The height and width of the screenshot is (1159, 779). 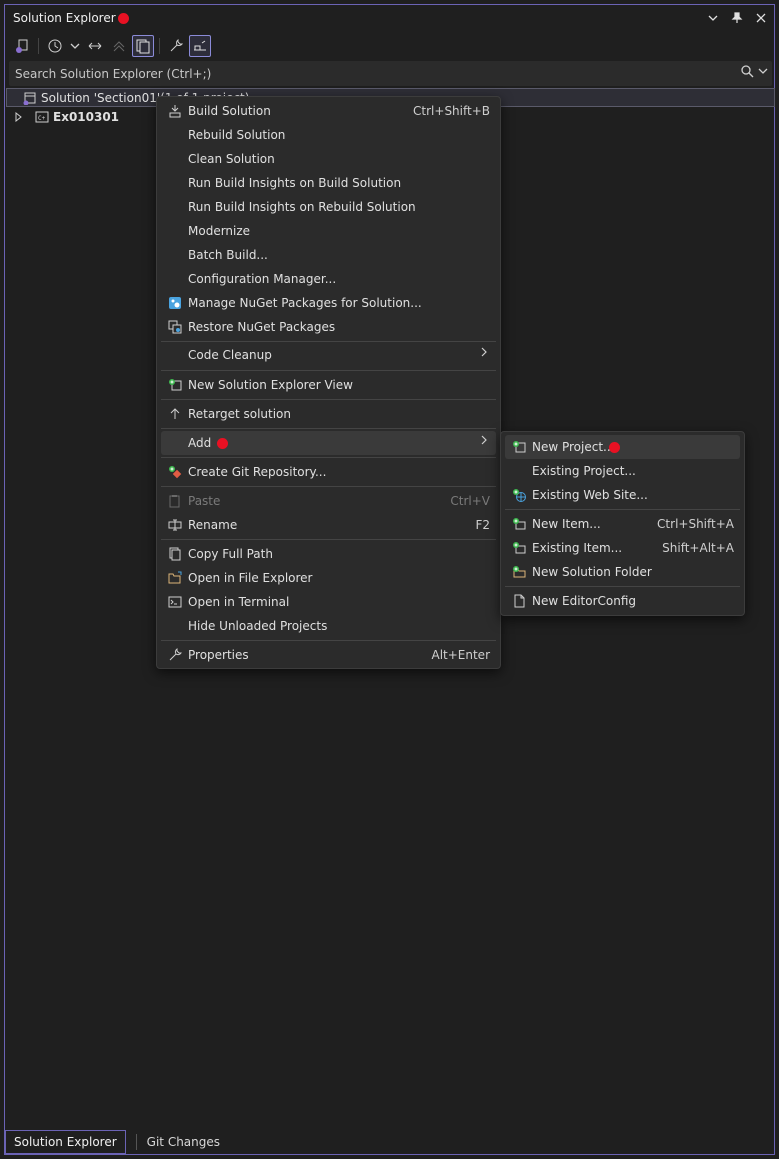 What do you see at coordinates (200, 46) in the screenshot?
I see `preview-selected-icon` at bounding box center [200, 46].